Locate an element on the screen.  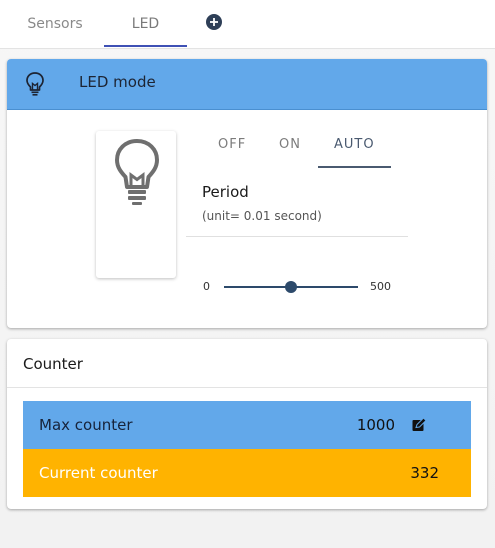
led-status-tile is located at coordinates (136, 204).